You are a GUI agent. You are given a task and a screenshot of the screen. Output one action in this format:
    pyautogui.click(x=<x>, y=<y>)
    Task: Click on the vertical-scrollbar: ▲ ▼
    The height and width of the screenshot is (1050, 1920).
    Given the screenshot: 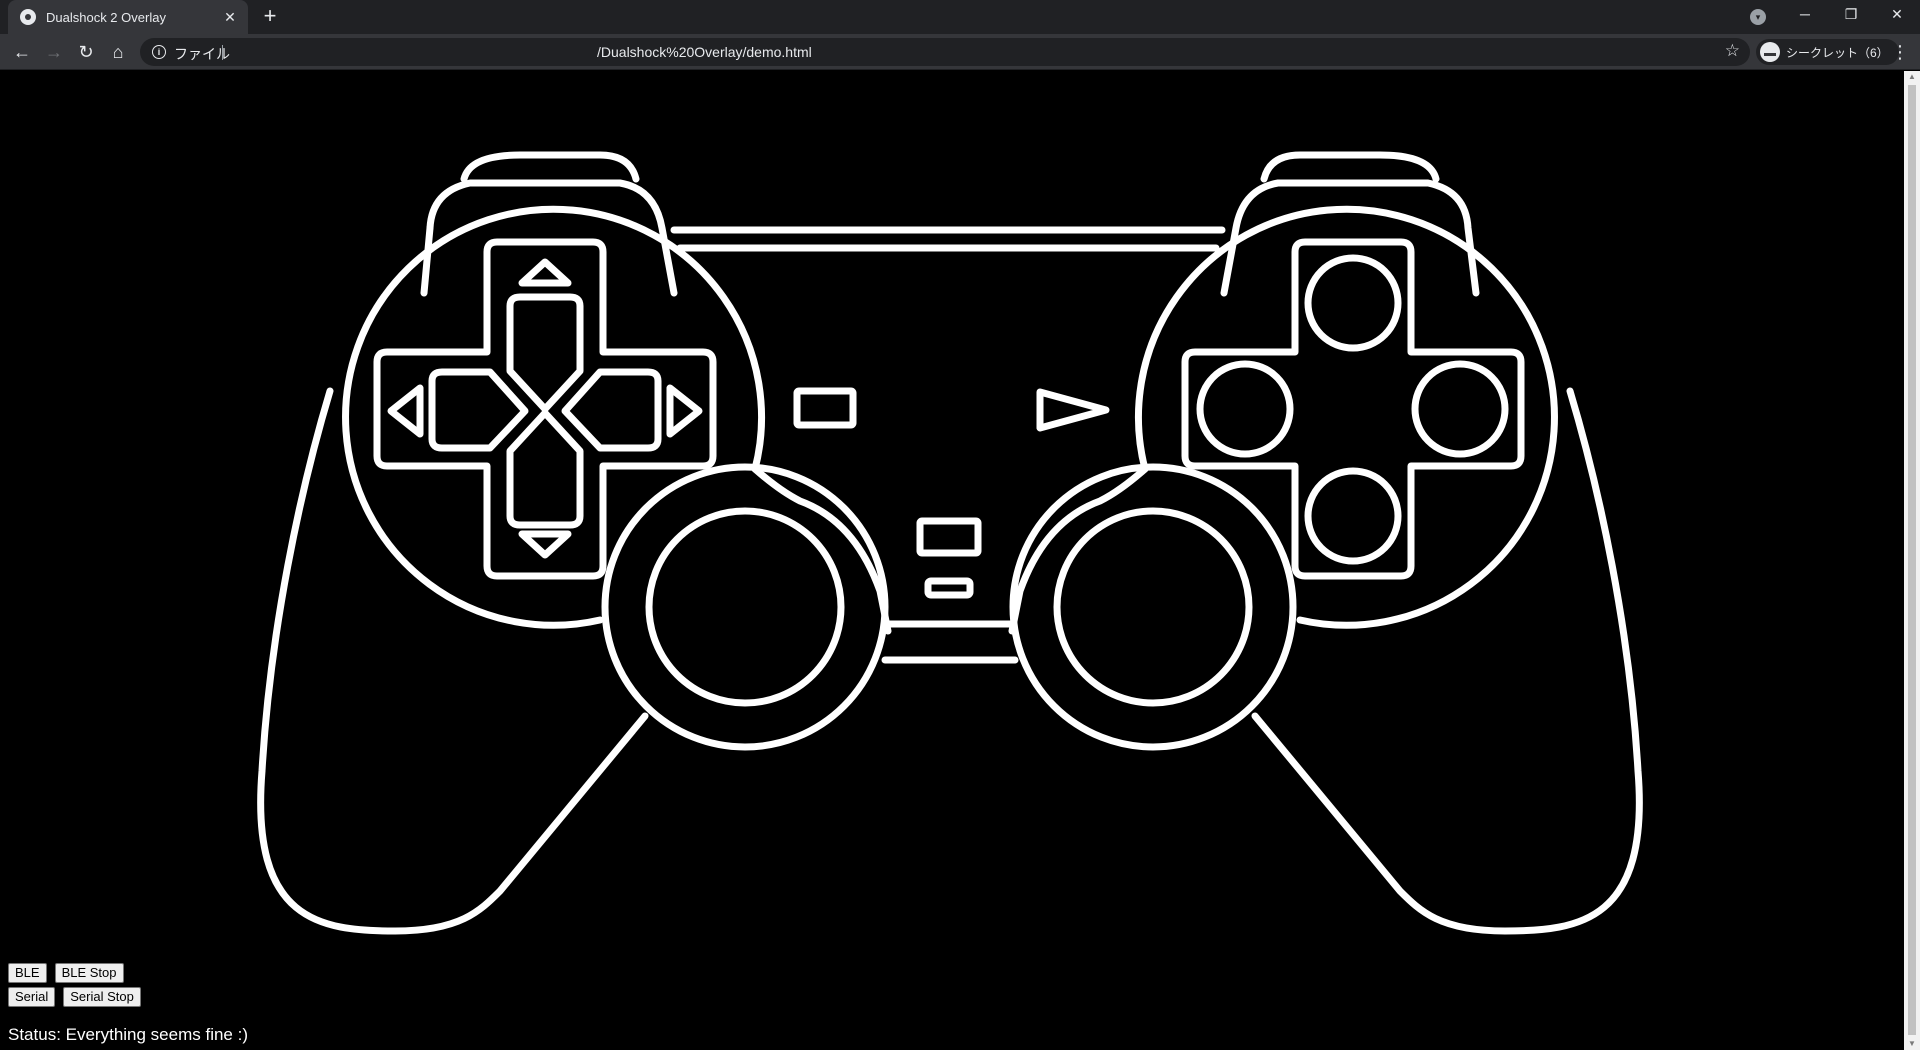 What is the action you would take?
    pyautogui.click(x=1912, y=560)
    